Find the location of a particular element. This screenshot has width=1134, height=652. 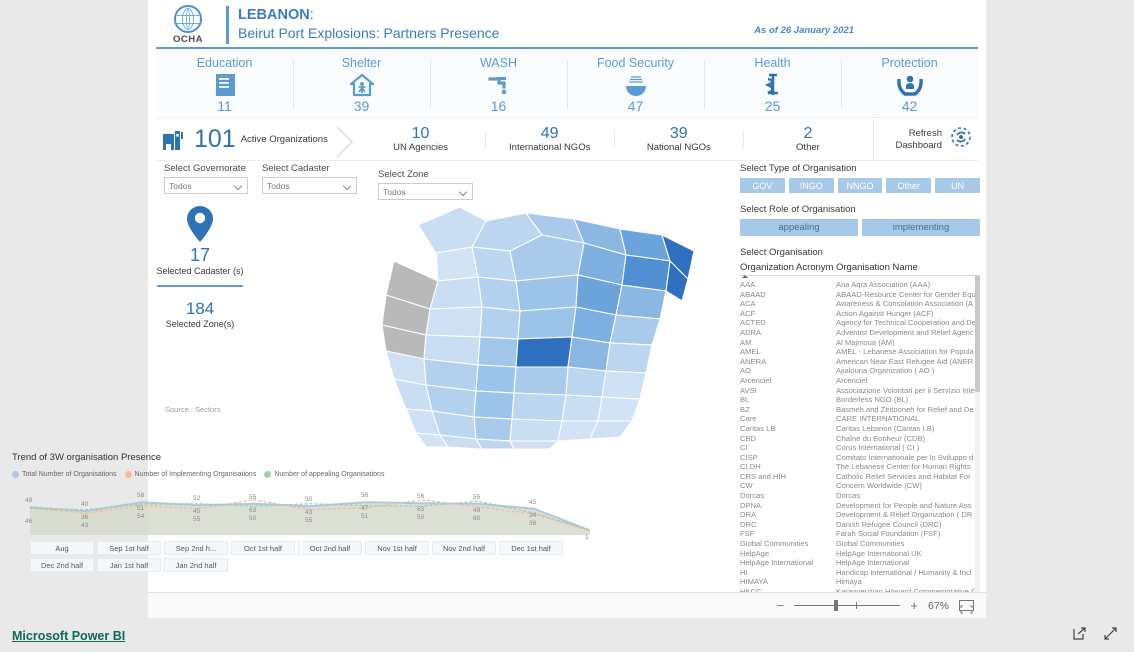

cadaster-dropdown: Todos is located at coordinates (309, 185).